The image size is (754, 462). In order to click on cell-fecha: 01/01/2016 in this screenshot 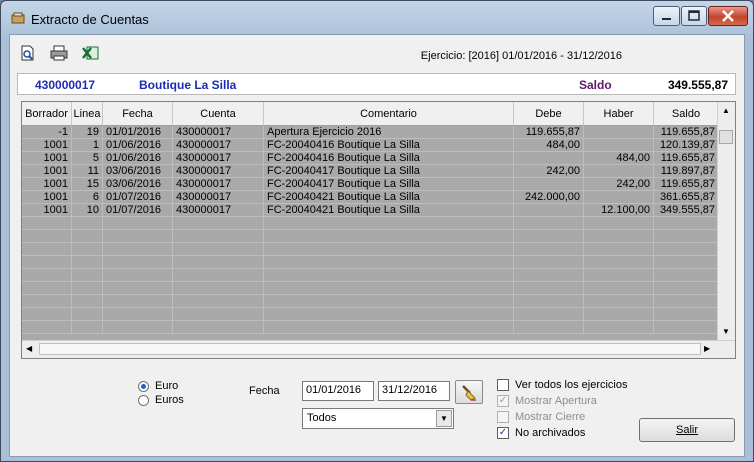, I will do `click(138, 132)`.